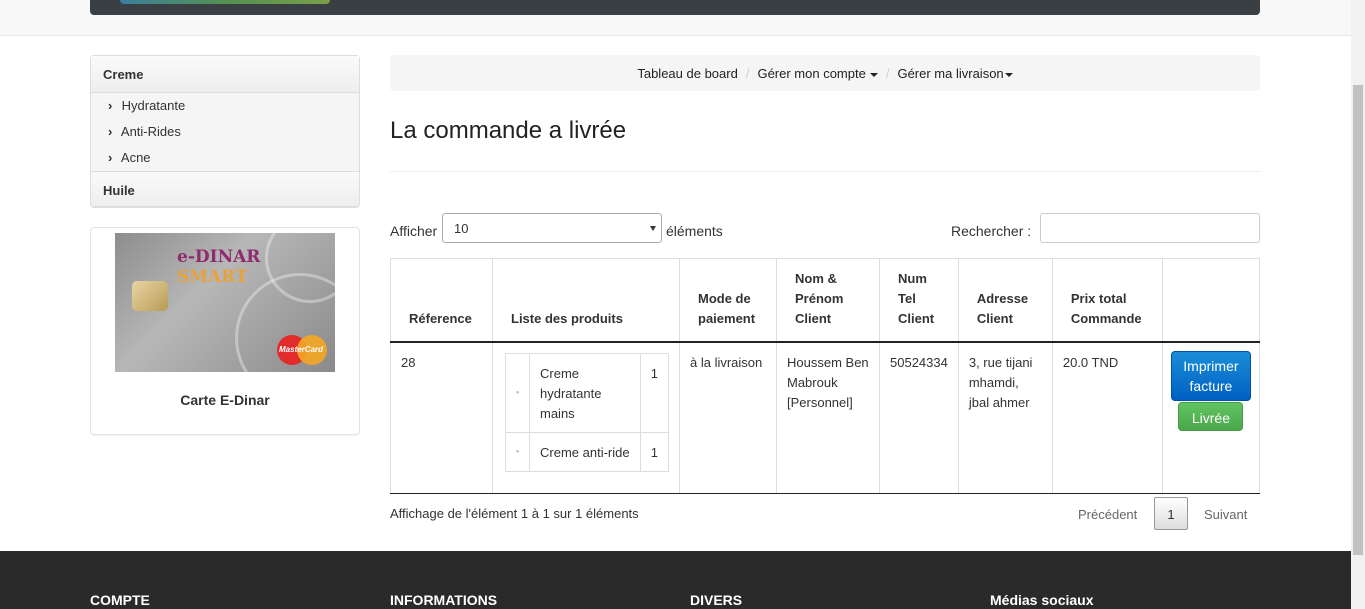 The image size is (1365, 609). I want to click on category-item-label: Acne, so click(135, 157).